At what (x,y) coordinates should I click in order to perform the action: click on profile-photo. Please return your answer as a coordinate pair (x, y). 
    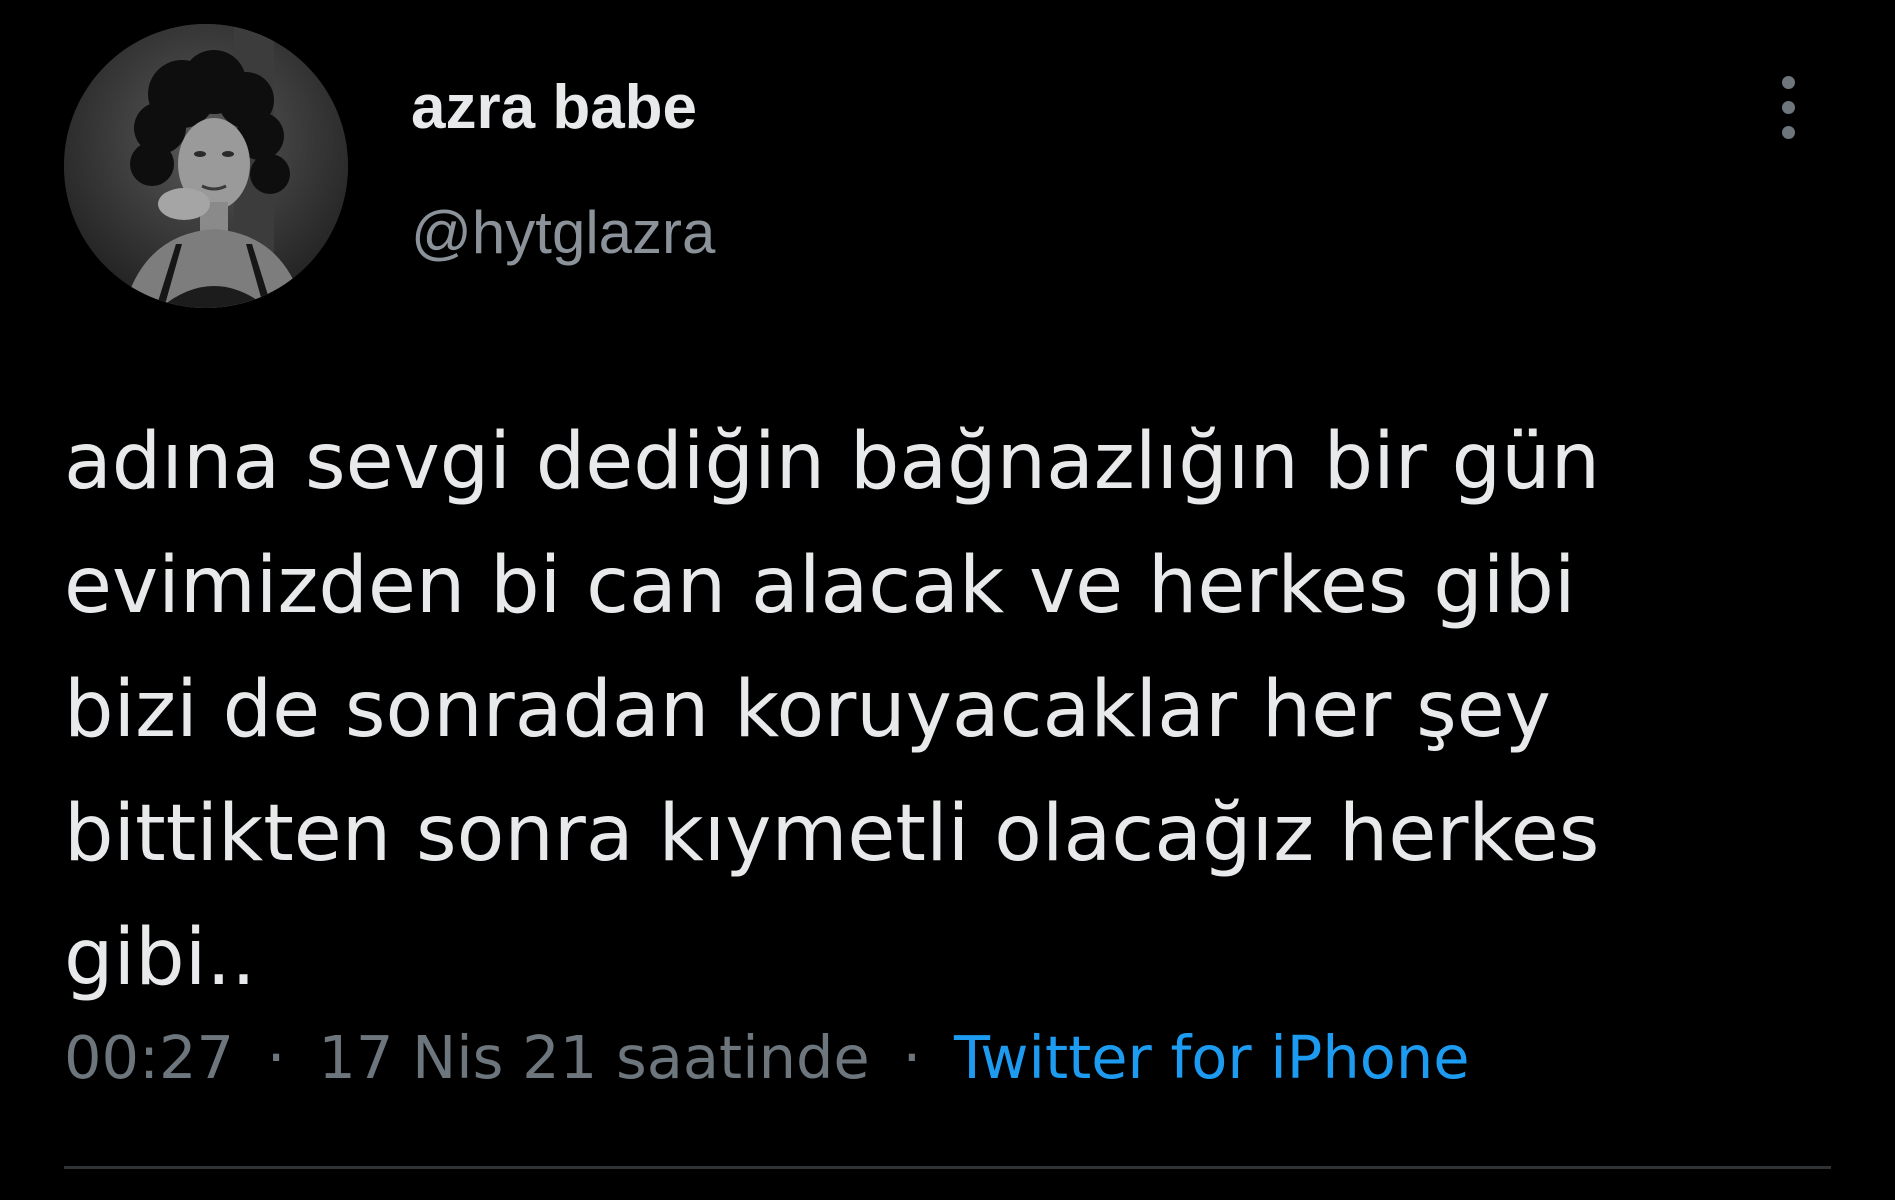
    Looking at the image, I should click on (206, 166).